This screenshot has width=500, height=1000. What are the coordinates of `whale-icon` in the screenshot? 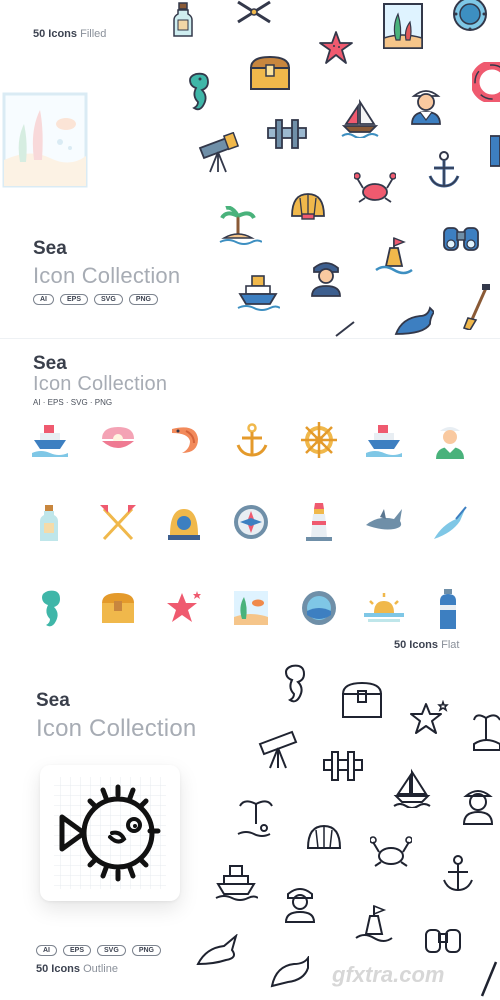 It's located at (414, 320).